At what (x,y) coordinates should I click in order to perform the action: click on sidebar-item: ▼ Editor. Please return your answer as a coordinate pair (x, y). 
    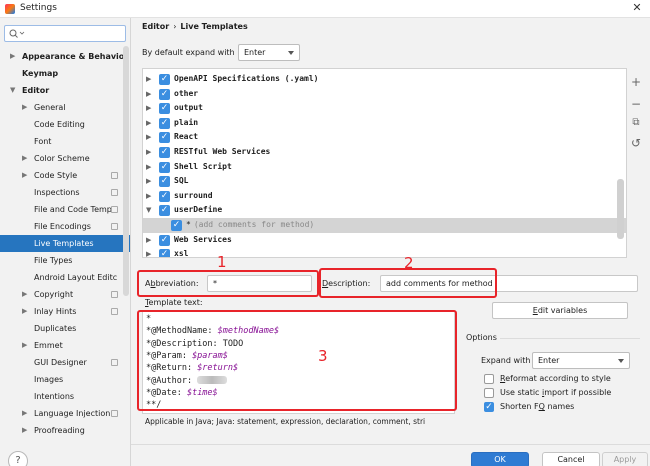
    Looking at the image, I should click on (65, 90).